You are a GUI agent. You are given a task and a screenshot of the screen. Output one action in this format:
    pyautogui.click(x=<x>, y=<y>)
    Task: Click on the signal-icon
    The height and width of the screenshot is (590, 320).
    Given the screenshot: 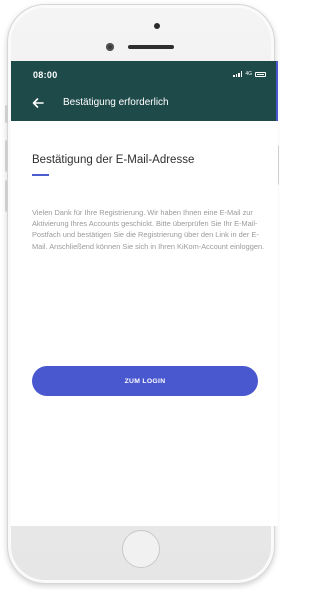 What is the action you would take?
    pyautogui.click(x=238, y=74)
    